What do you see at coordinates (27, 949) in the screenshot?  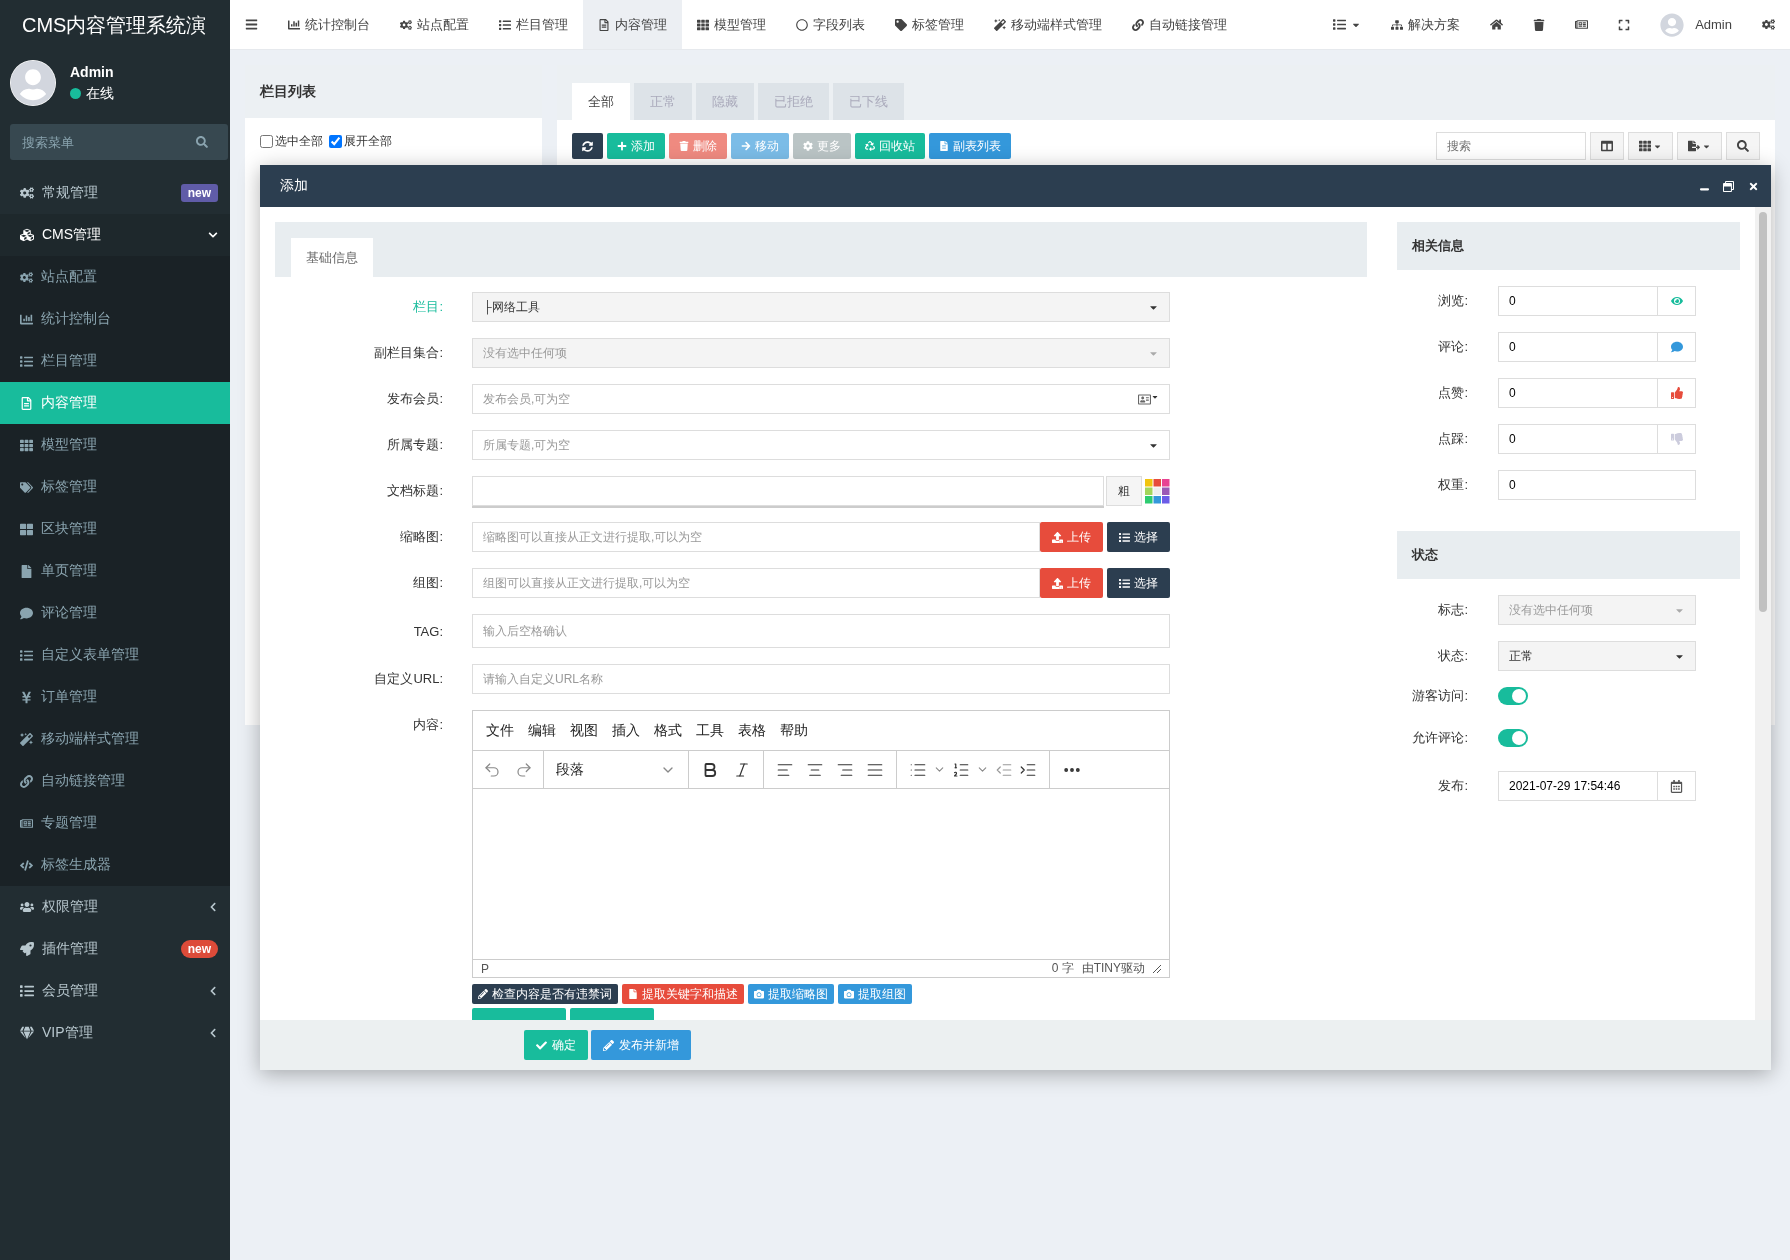 I see `rocket-icon` at bounding box center [27, 949].